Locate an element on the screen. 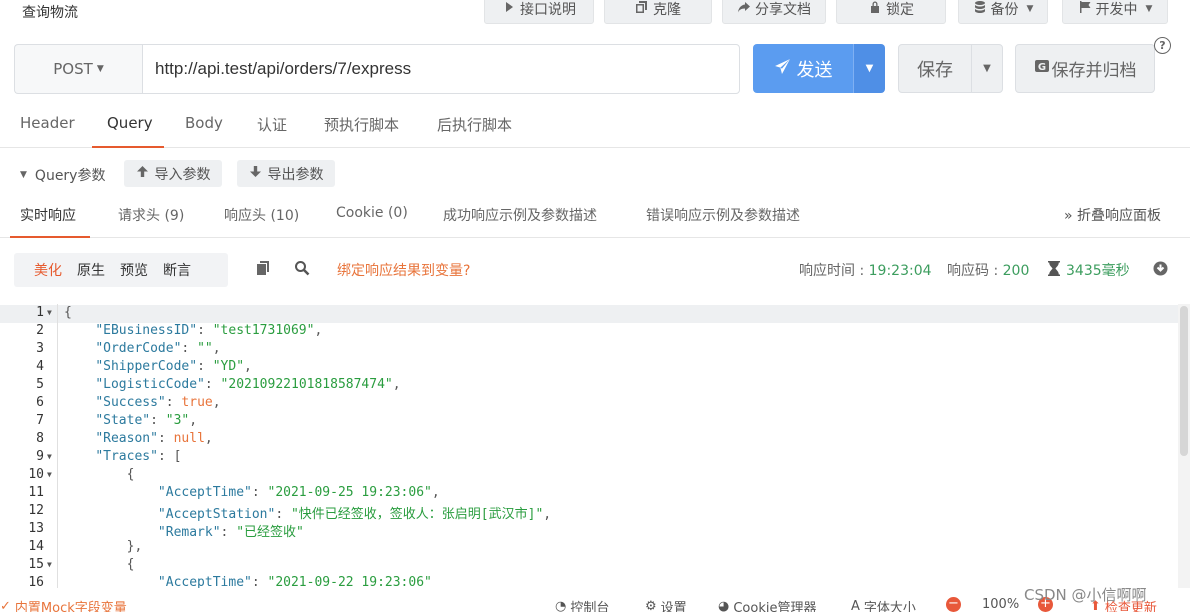 The height and width of the screenshot is (612, 1190). code-line: 16 "AcceptTime": "2021-09-22 19:23:06" is located at coordinates (589, 581).